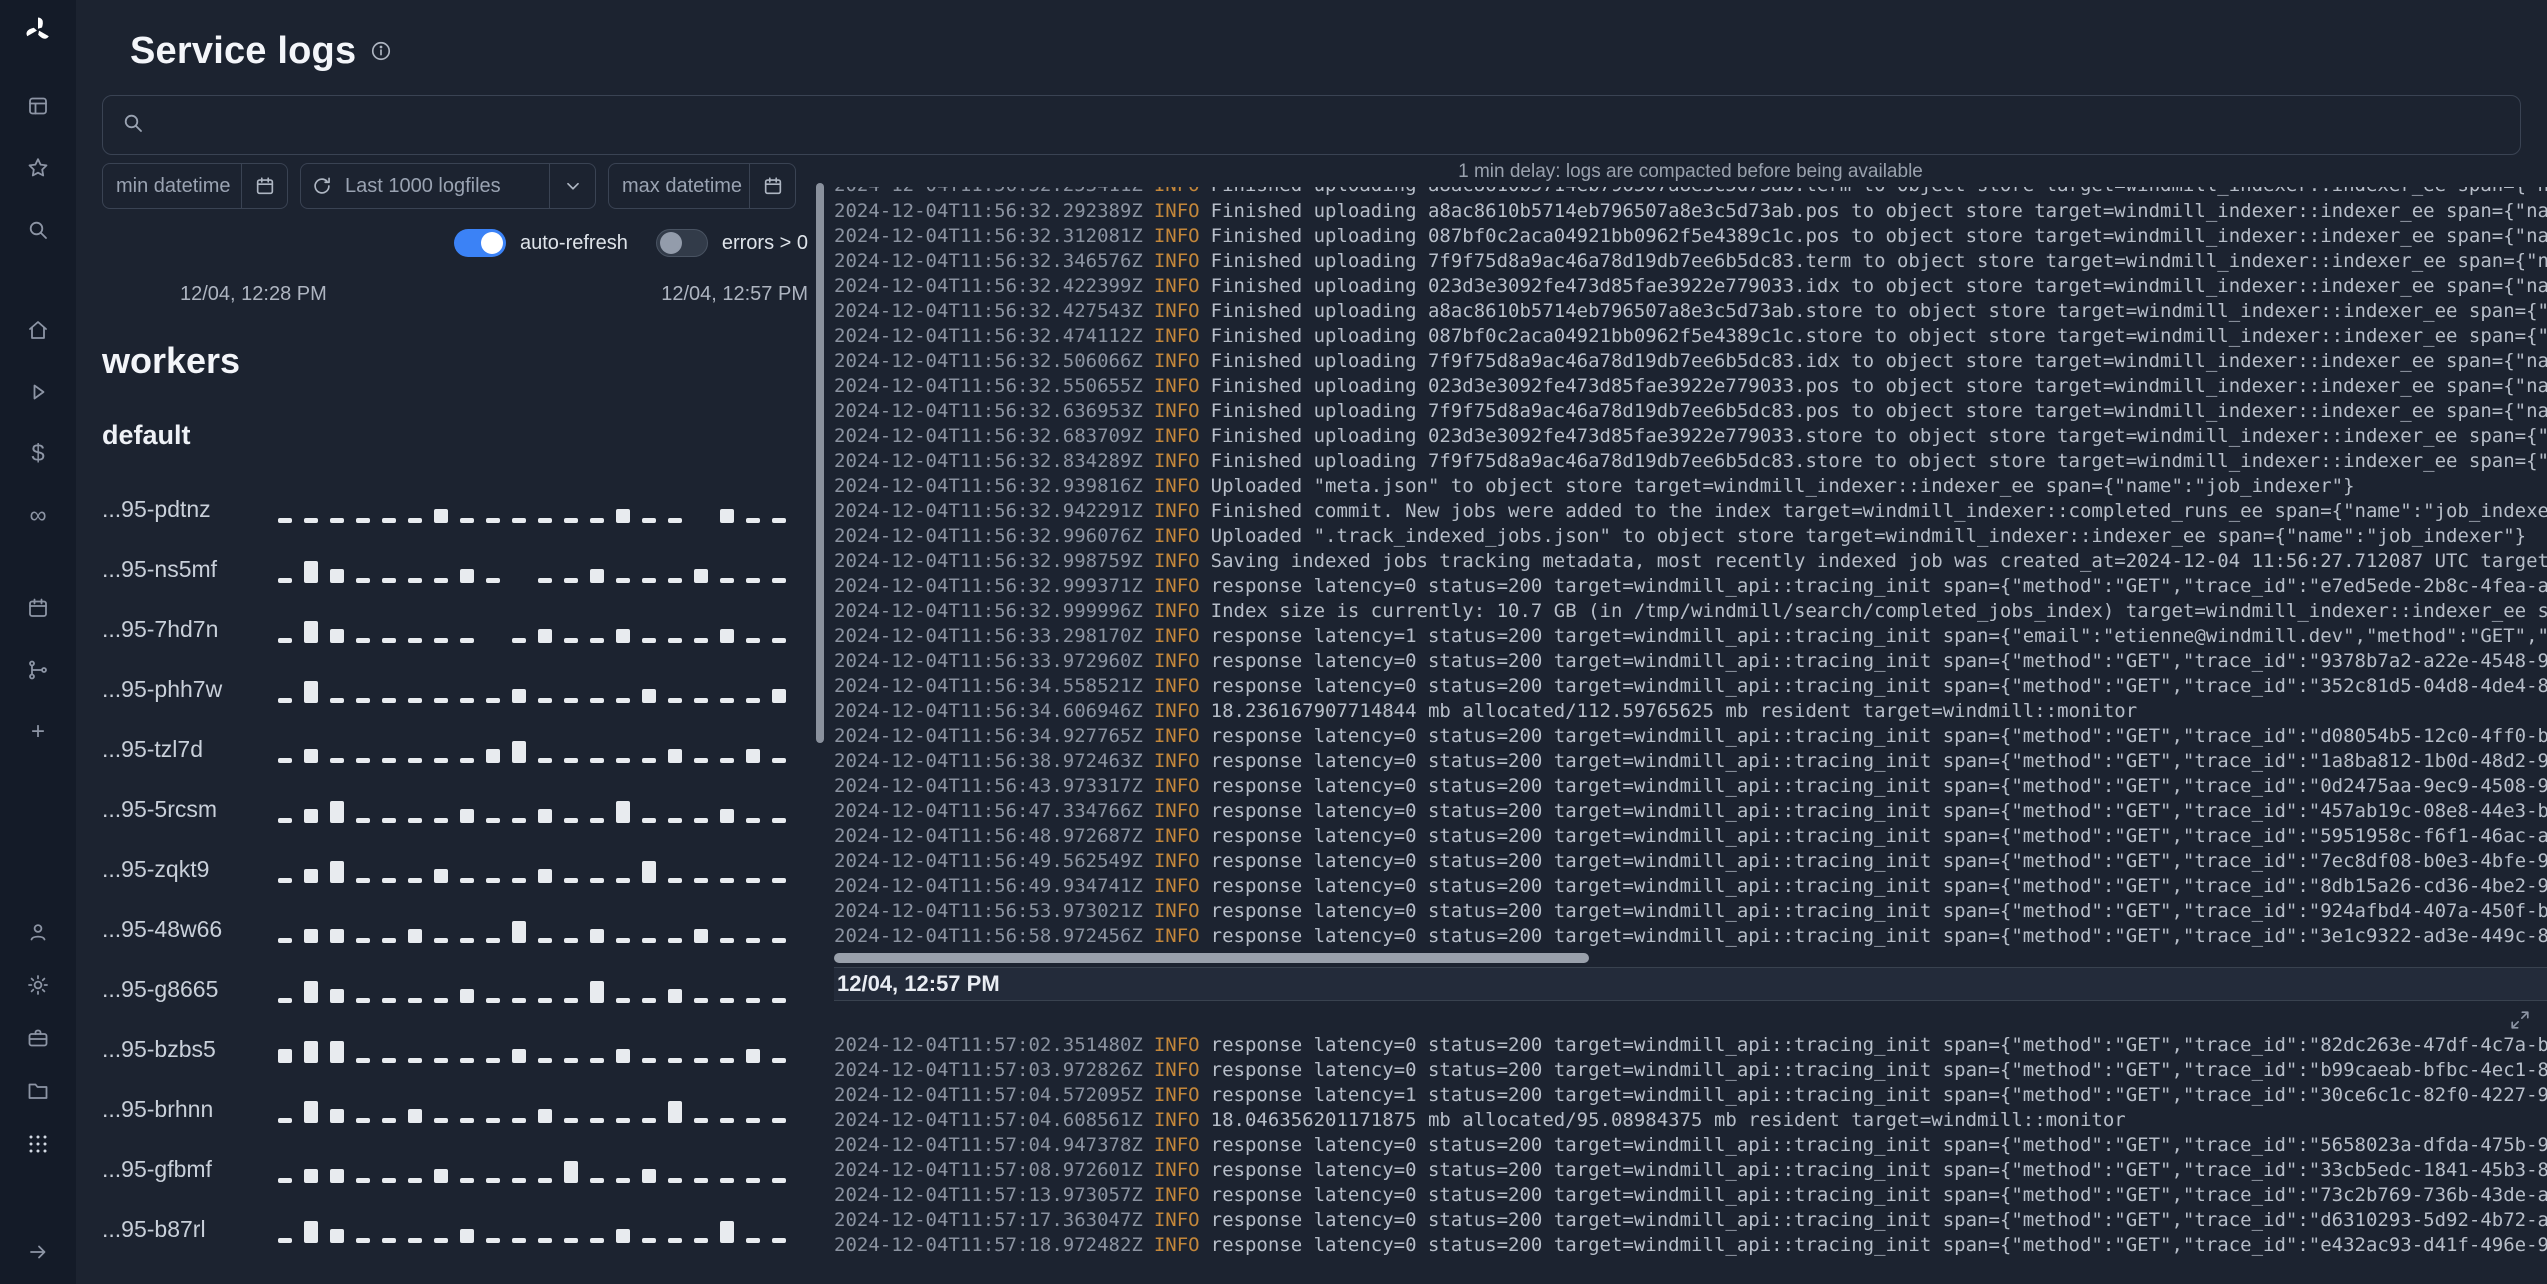 The image size is (2547, 1284). What do you see at coordinates (195, 186) in the screenshot?
I see `min-datetime-input: min datetime` at bounding box center [195, 186].